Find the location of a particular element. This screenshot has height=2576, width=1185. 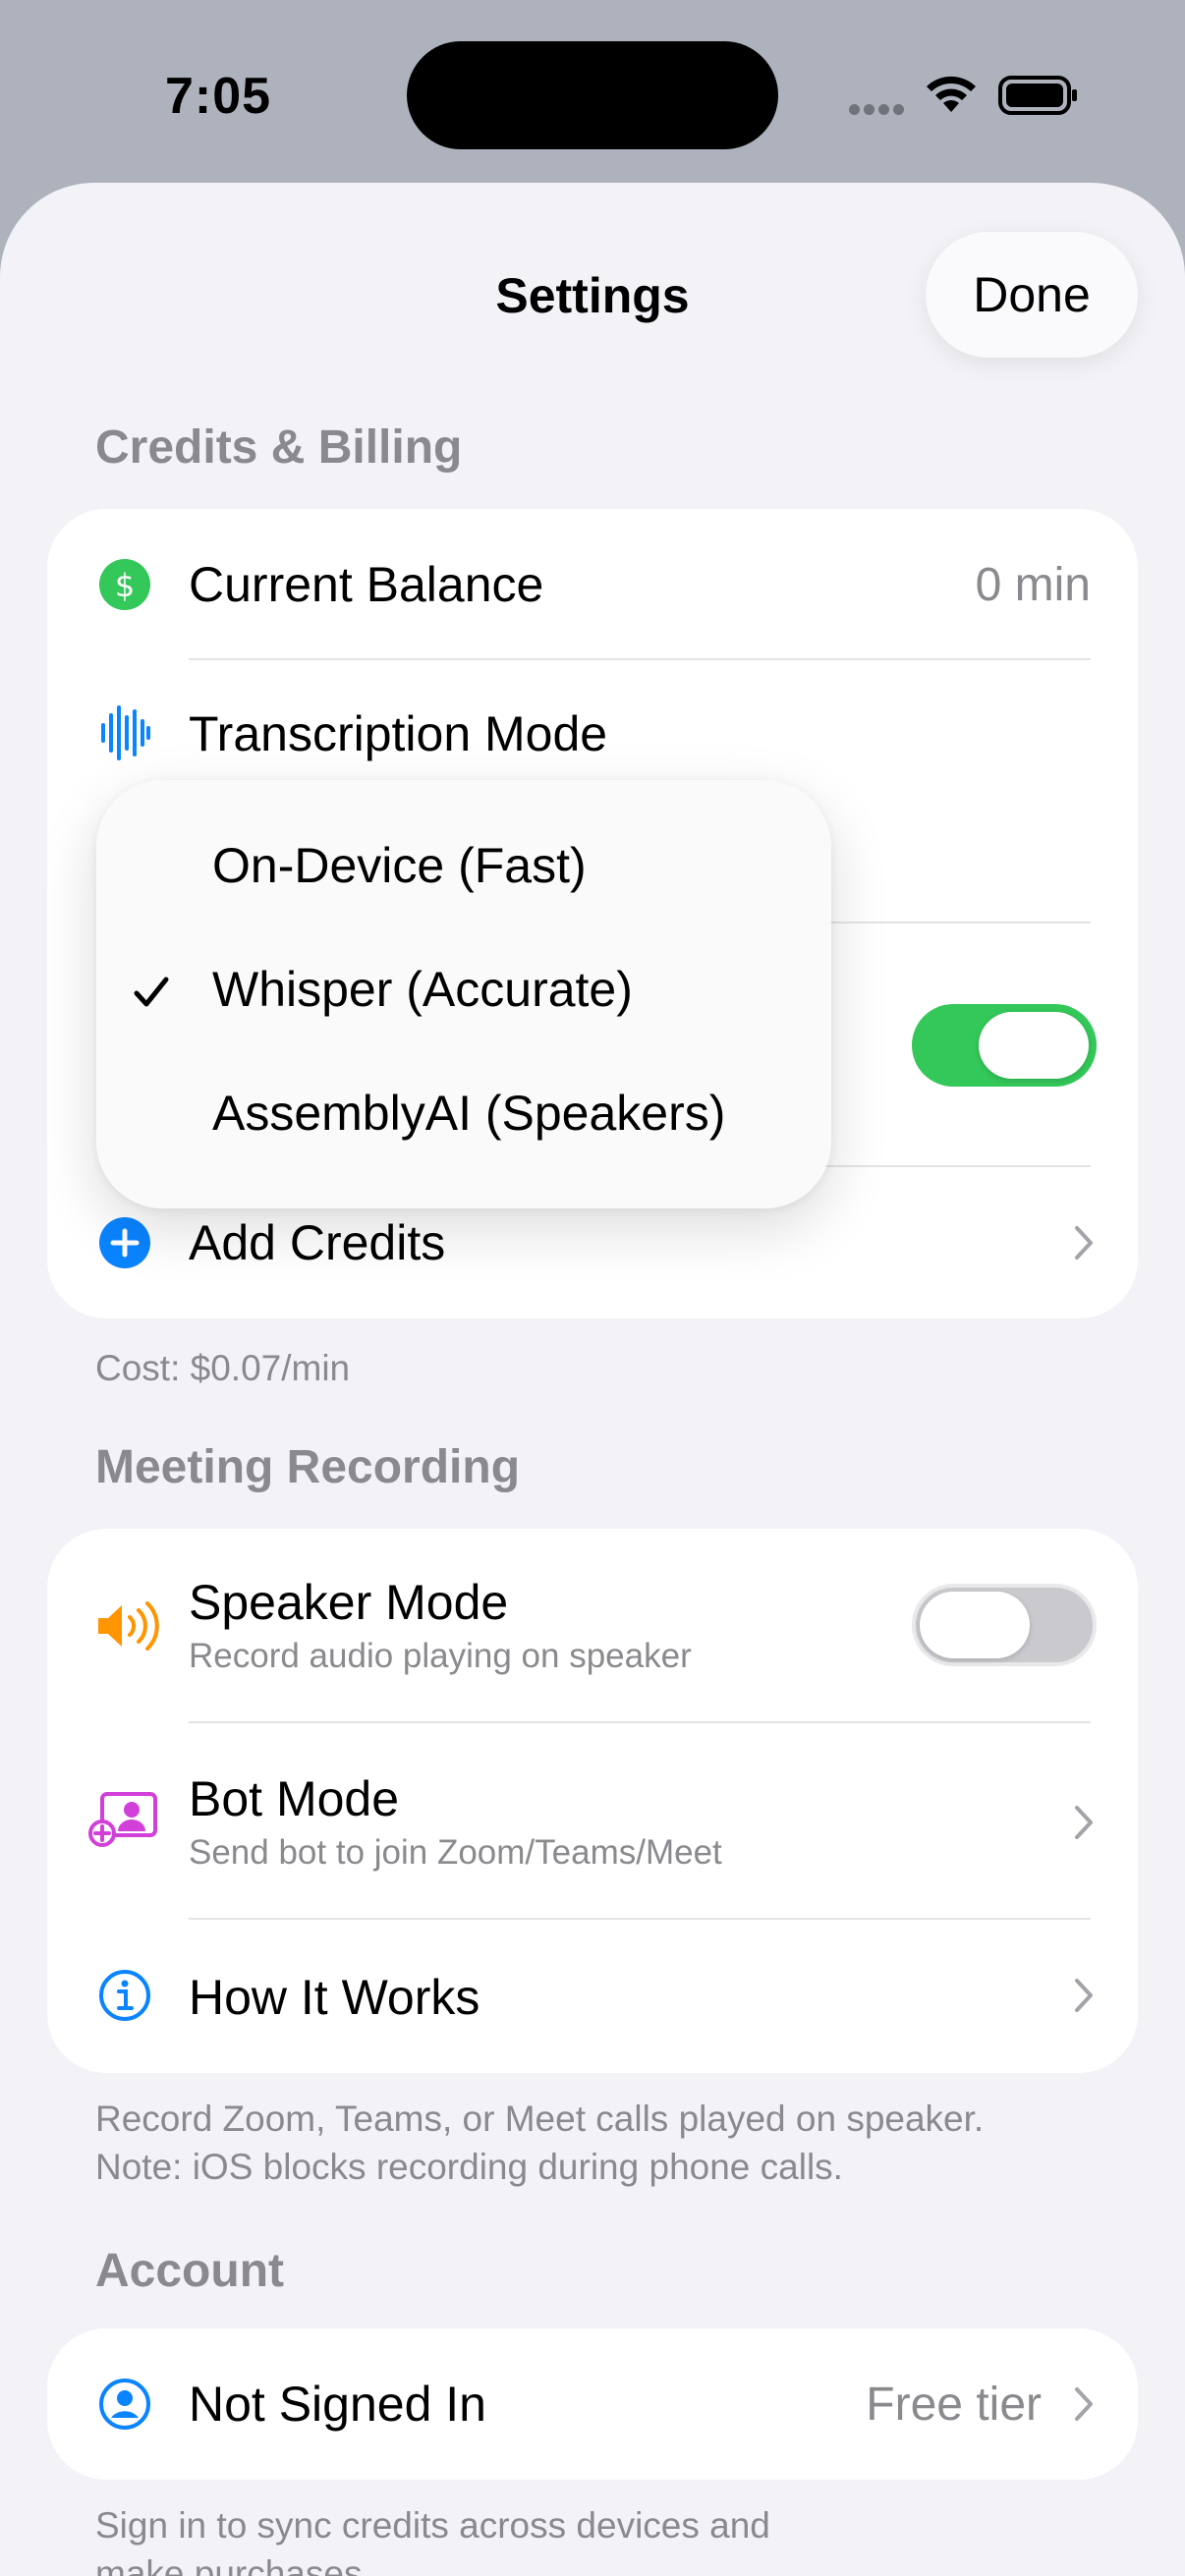

speaker-mode-toggle is located at coordinates (1005, 1625).